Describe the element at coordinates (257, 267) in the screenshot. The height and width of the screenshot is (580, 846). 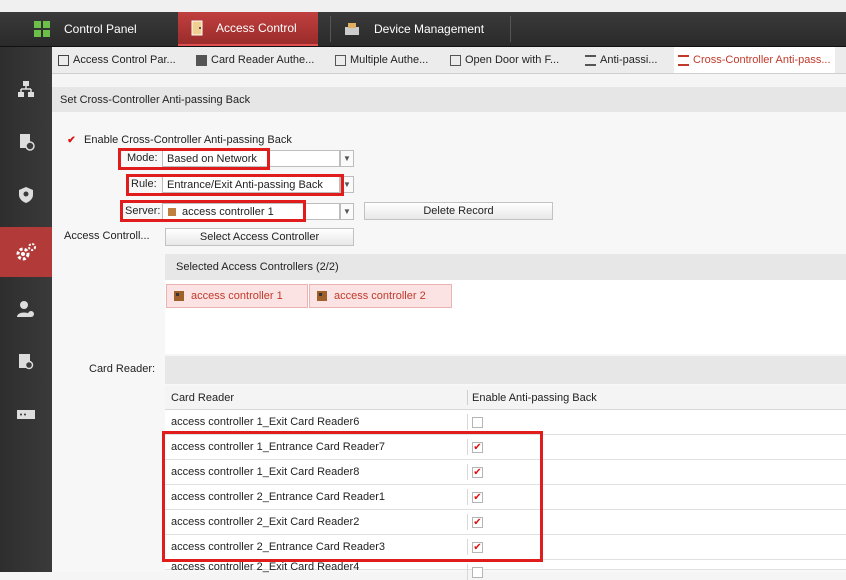
I see `selected-controllers-title: Selected Access Controllers (2/2)` at that location.